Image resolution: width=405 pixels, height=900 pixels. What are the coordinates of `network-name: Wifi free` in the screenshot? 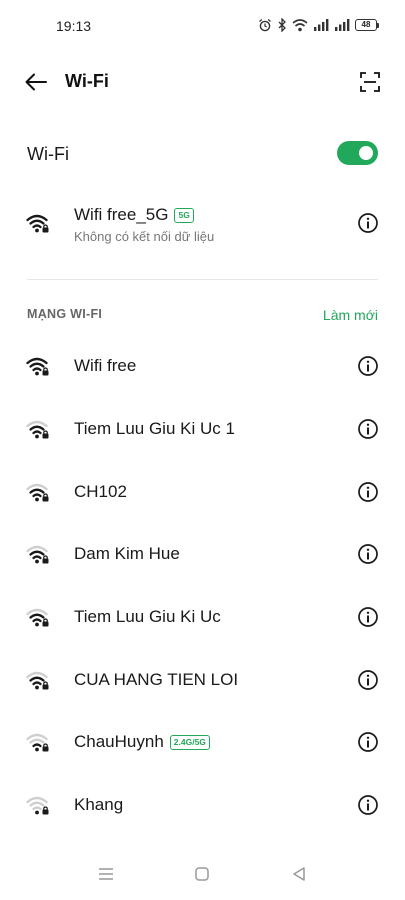 It's located at (105, 366).